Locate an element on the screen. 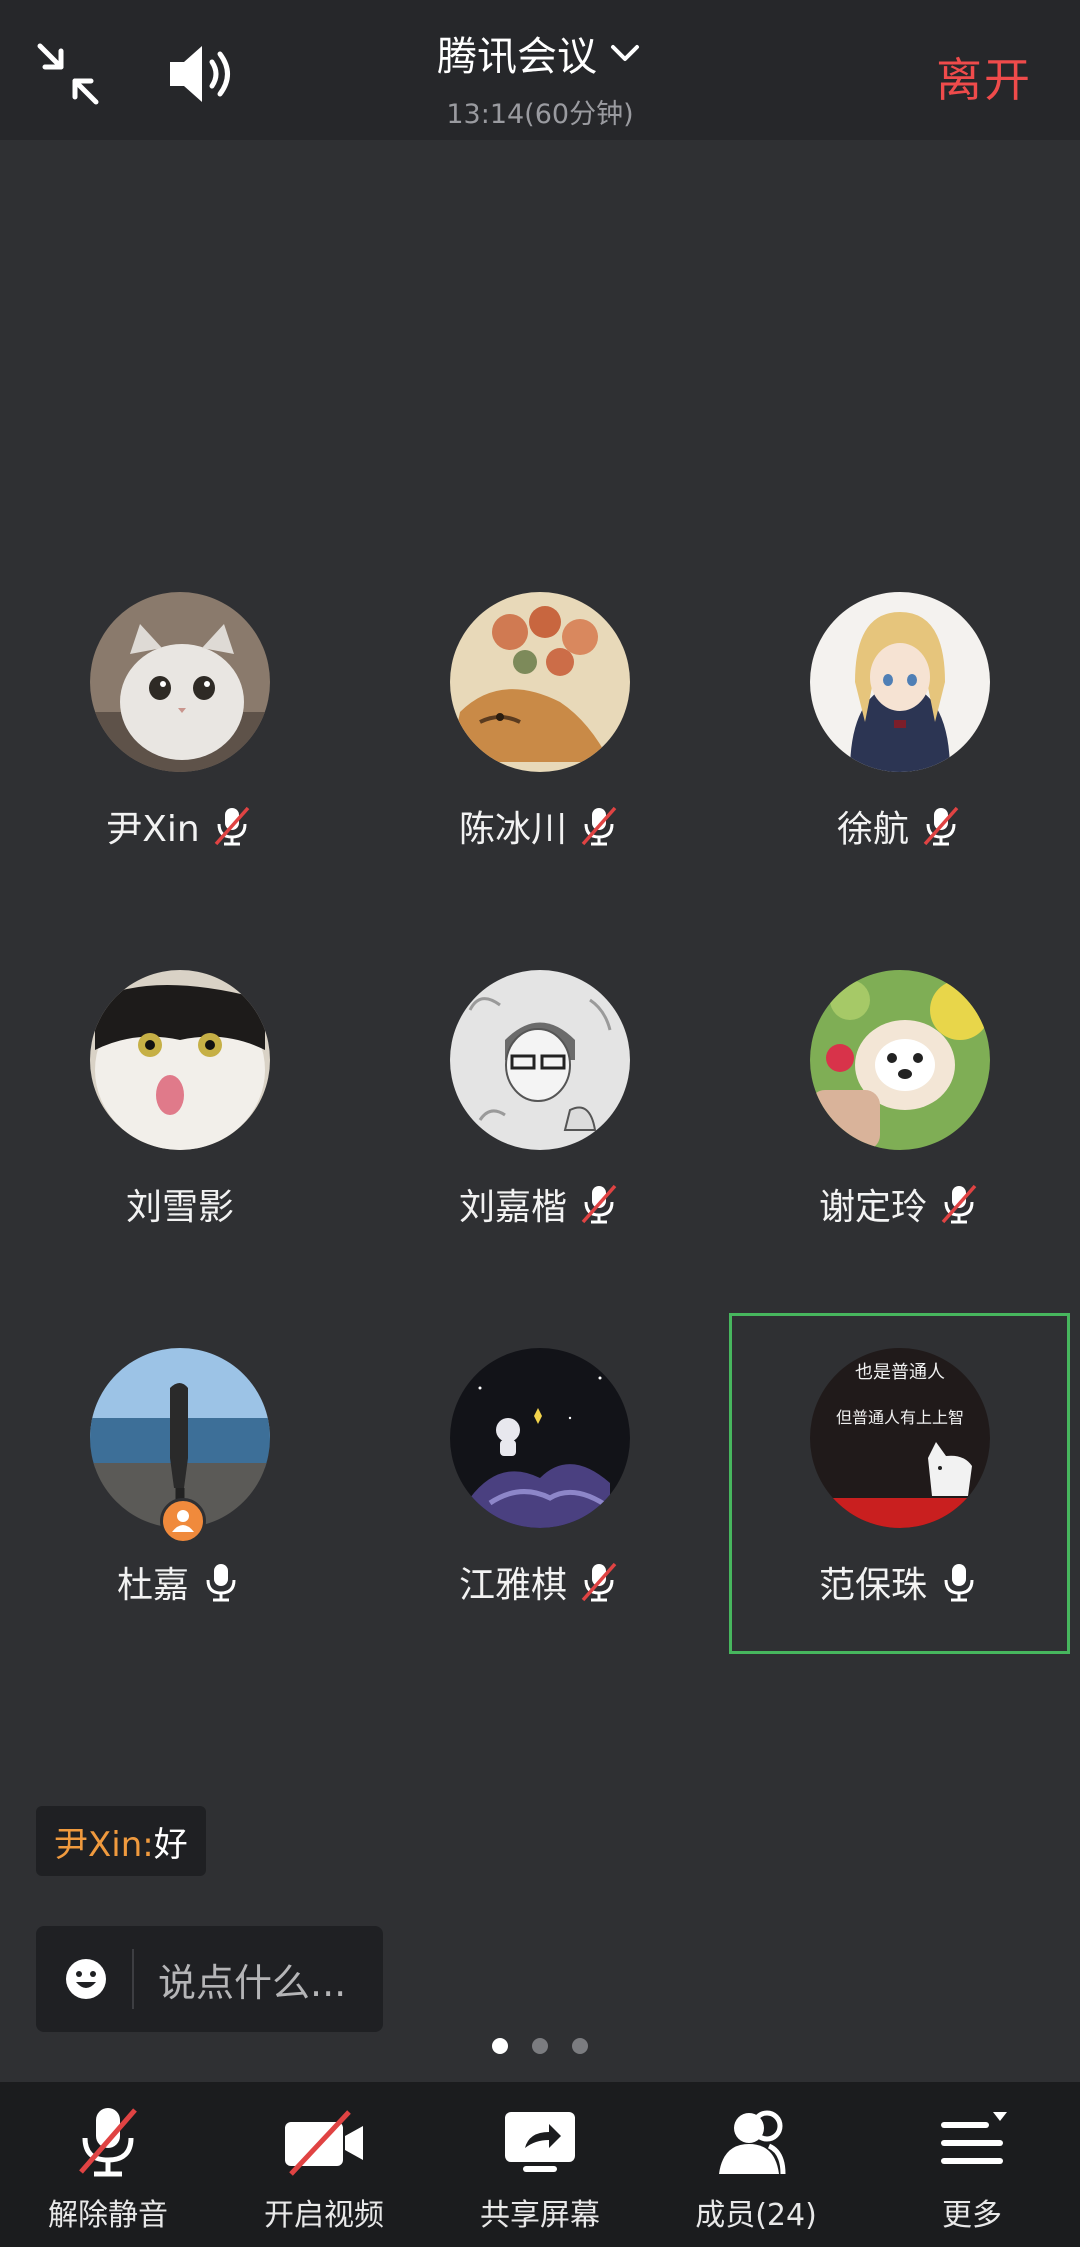 This screenshot has width=1080, height=2247. participant-name-row: 江雅棋 is located at coordinates (540, 1582).